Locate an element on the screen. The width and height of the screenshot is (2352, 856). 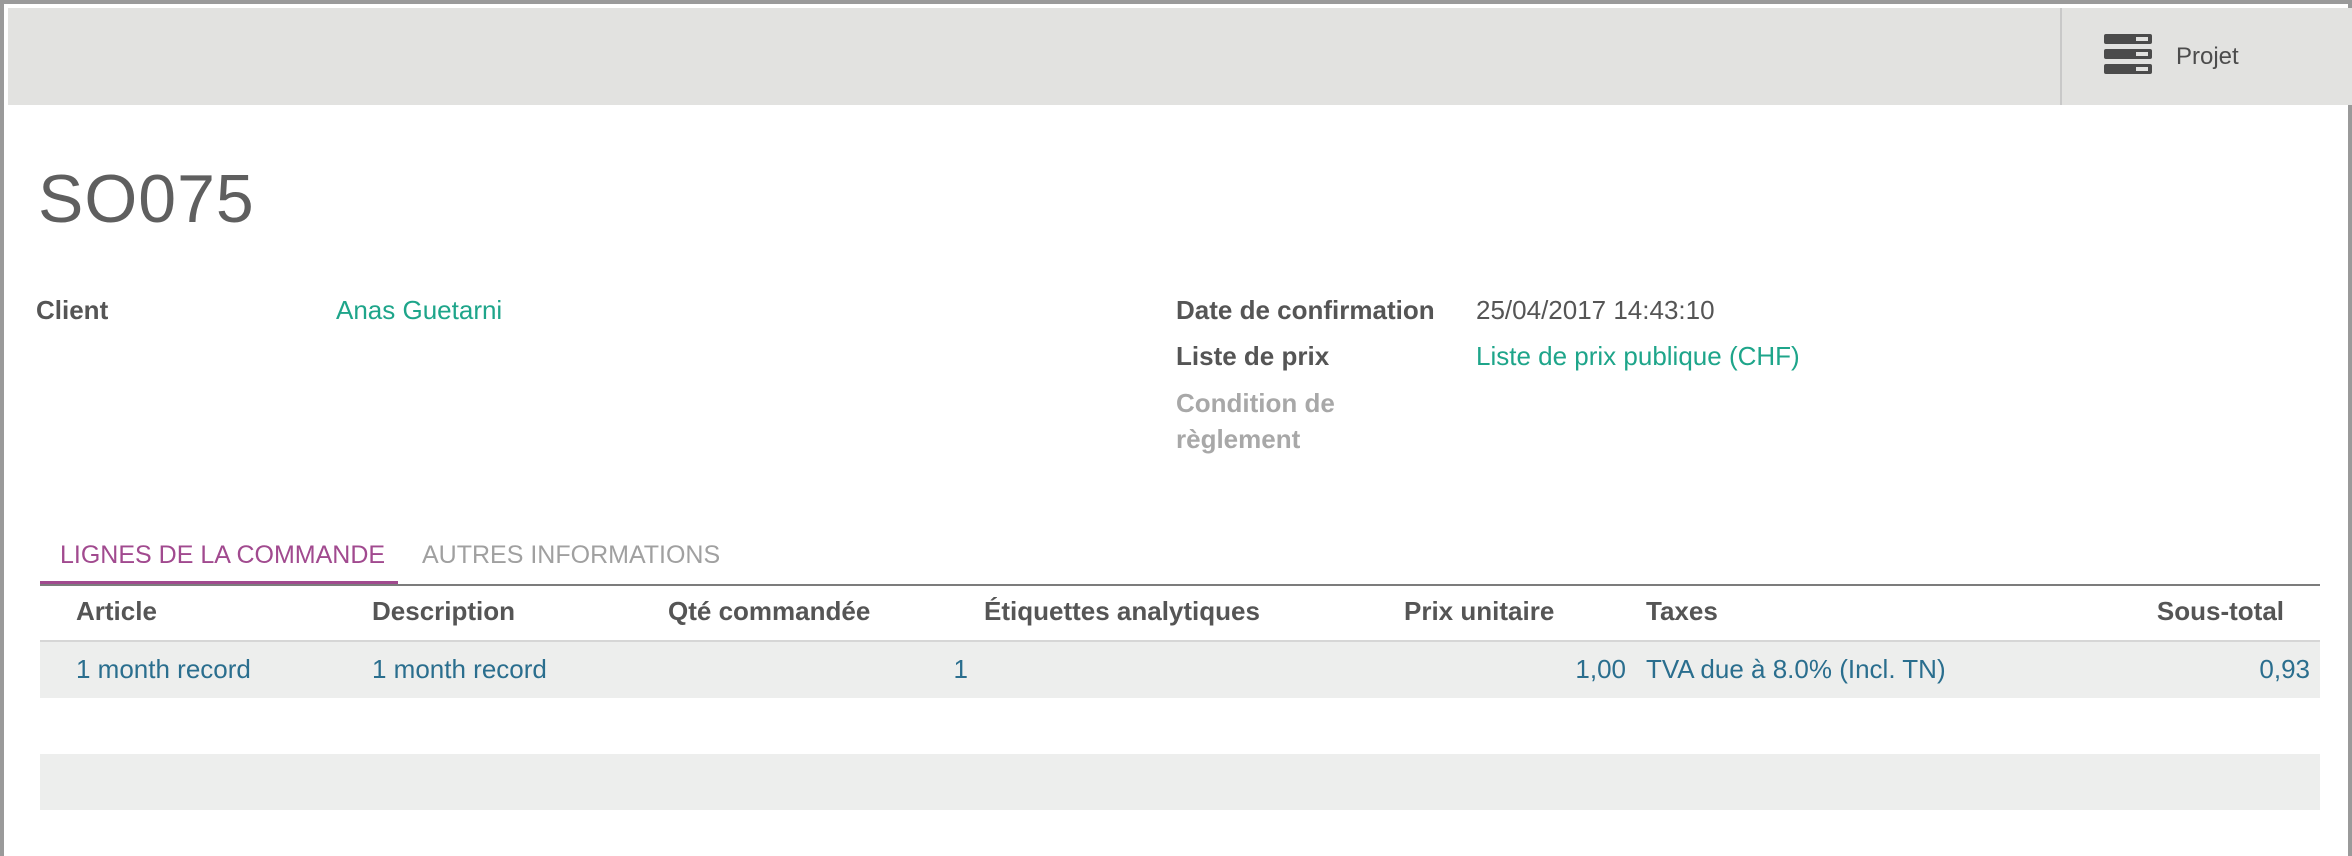
client-label: Client is located at coordinates (72, 310).